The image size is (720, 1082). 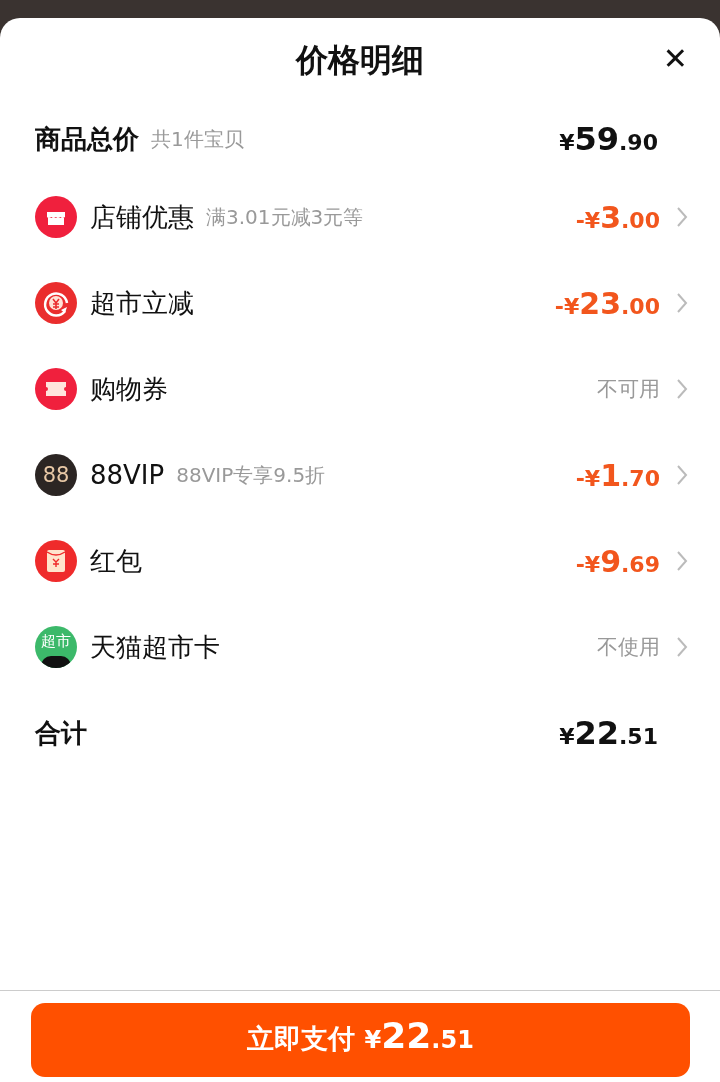 I want to click on status-text: 不使用, so click(x=628, y=647).